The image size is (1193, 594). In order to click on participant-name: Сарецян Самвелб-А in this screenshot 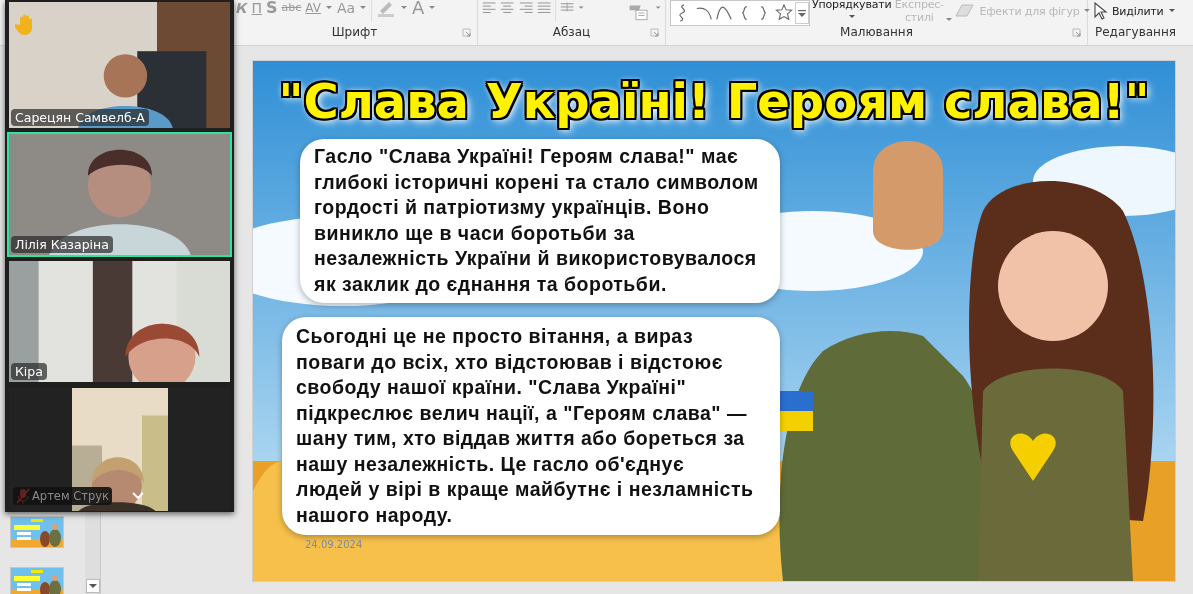, I will do `click(80, 117)`.